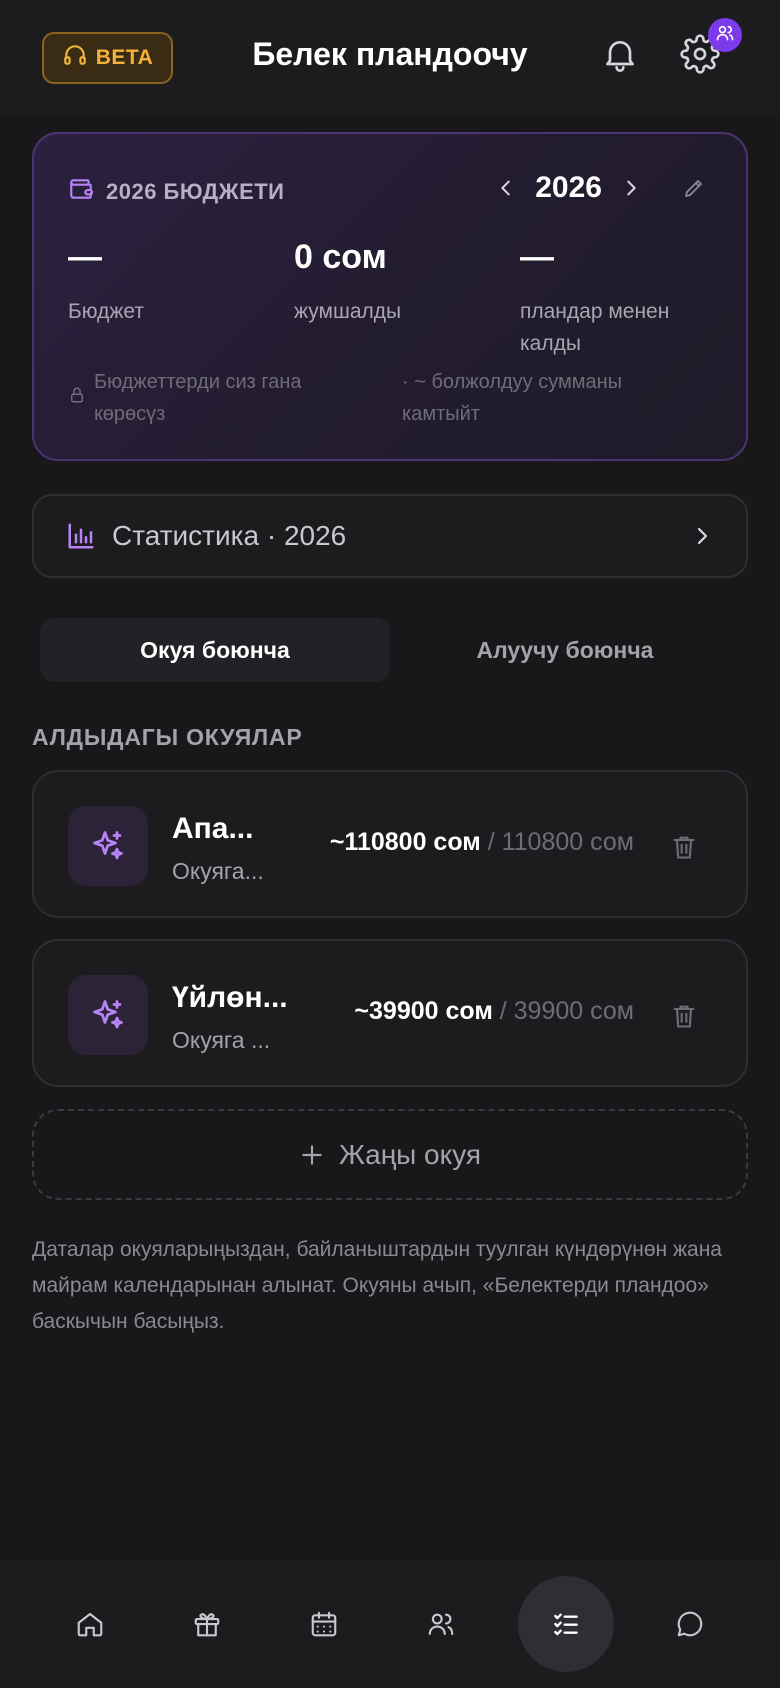  I want to click on previous-year-button, so click(506, 188).